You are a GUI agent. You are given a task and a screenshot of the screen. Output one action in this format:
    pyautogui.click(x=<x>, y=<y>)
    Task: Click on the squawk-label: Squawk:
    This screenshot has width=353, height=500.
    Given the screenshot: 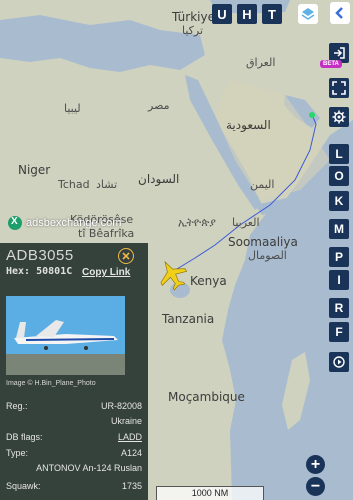 What is the action you would take?
    pyautogui.click(x=23, y=486)
    